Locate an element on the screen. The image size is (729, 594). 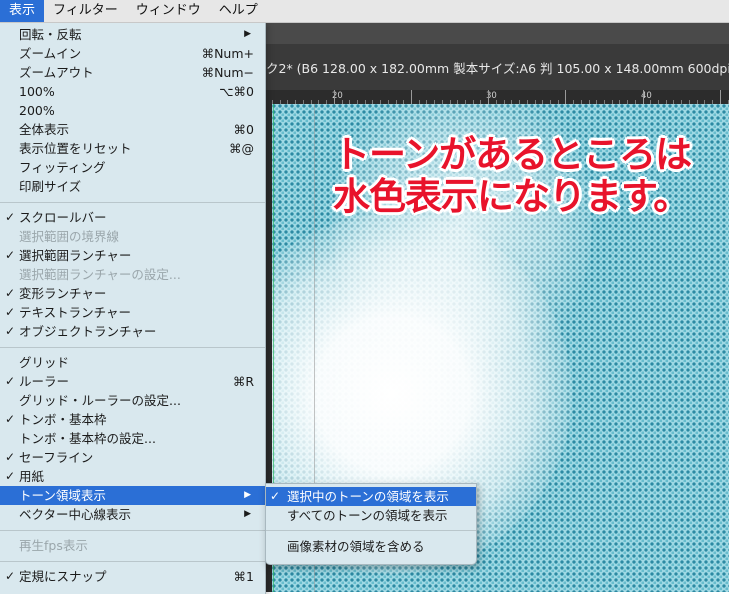
menu-item-shortcut: ⌘@ is located at coordinates (241, 148).